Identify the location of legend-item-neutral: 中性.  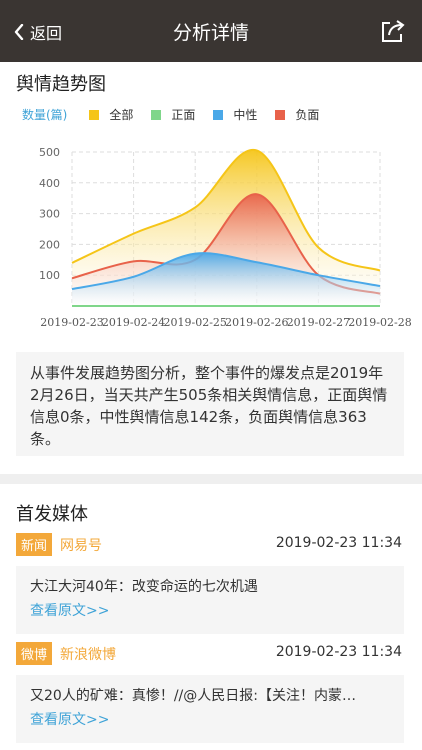
(235, 114).